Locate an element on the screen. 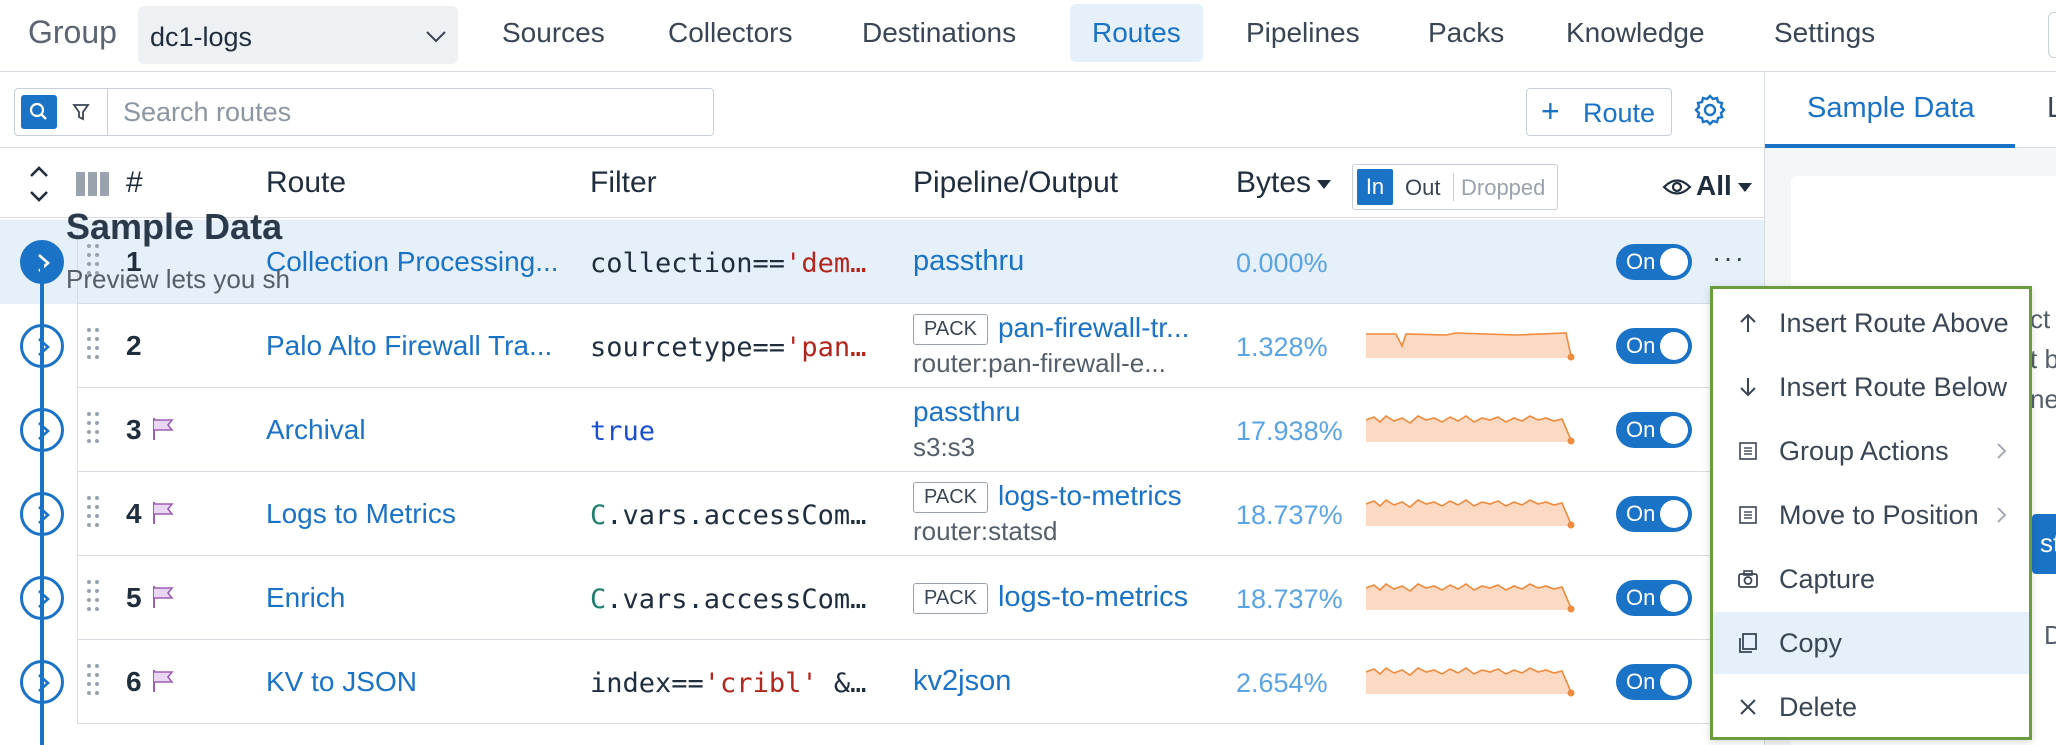 Image resolution: width=2056 pixels, height=745 pixels. columns-icon is located at coordinates (93, 184).